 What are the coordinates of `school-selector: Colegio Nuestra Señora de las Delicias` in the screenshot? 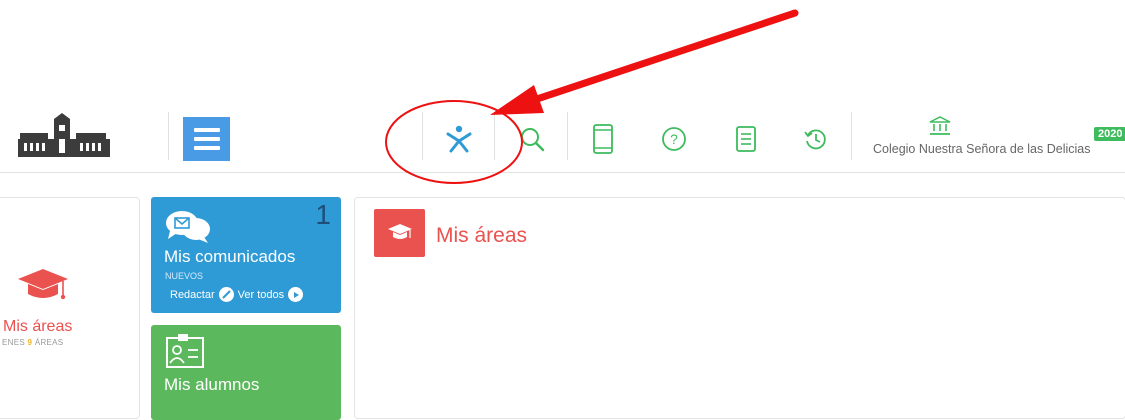 It's located at (999, 138).